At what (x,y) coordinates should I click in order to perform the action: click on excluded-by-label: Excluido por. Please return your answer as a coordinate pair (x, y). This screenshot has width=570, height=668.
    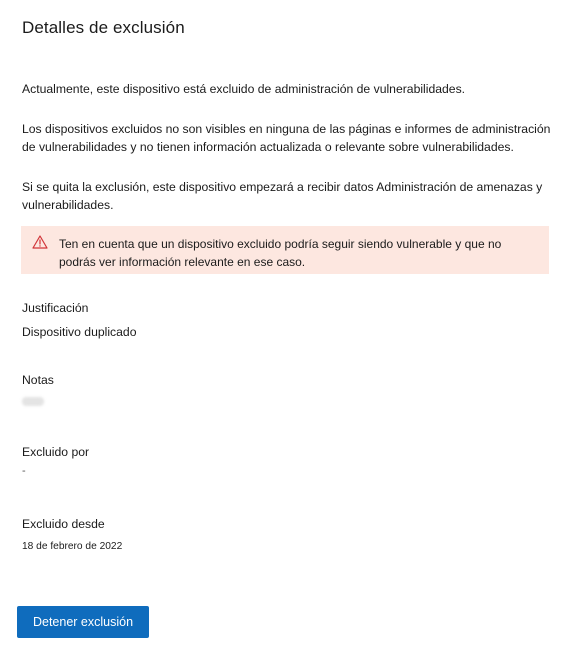
    Looking at the image, I should click on (56, 452).